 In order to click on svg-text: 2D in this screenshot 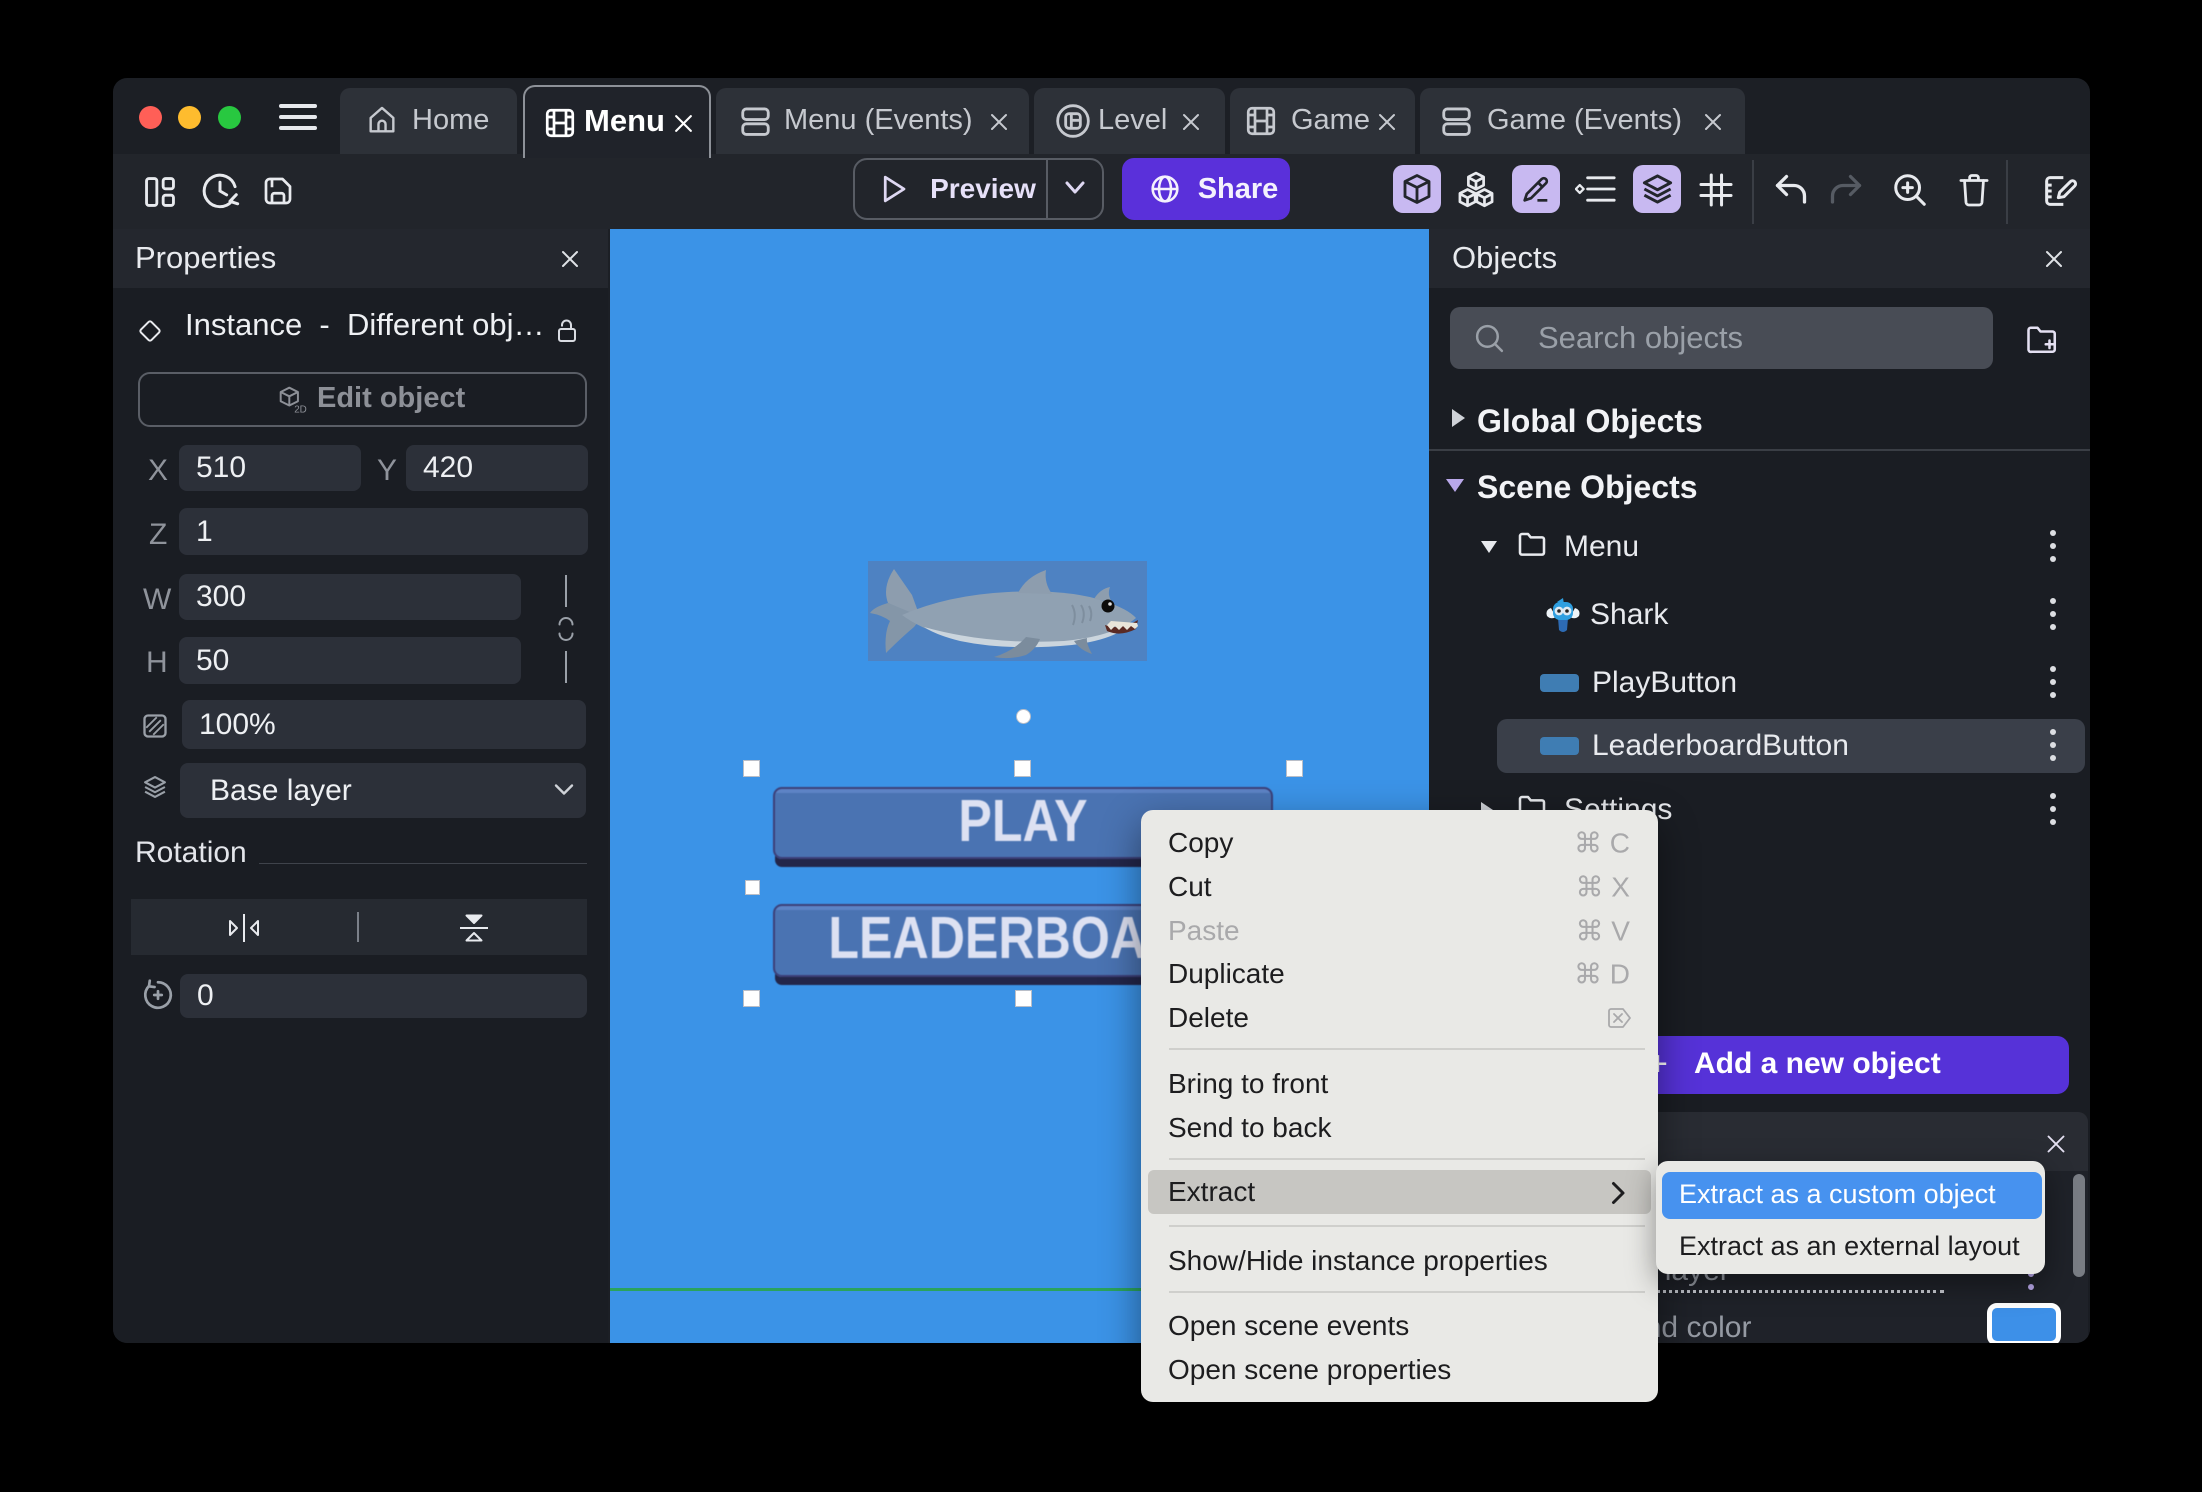, I will do `click(300, 409)`.